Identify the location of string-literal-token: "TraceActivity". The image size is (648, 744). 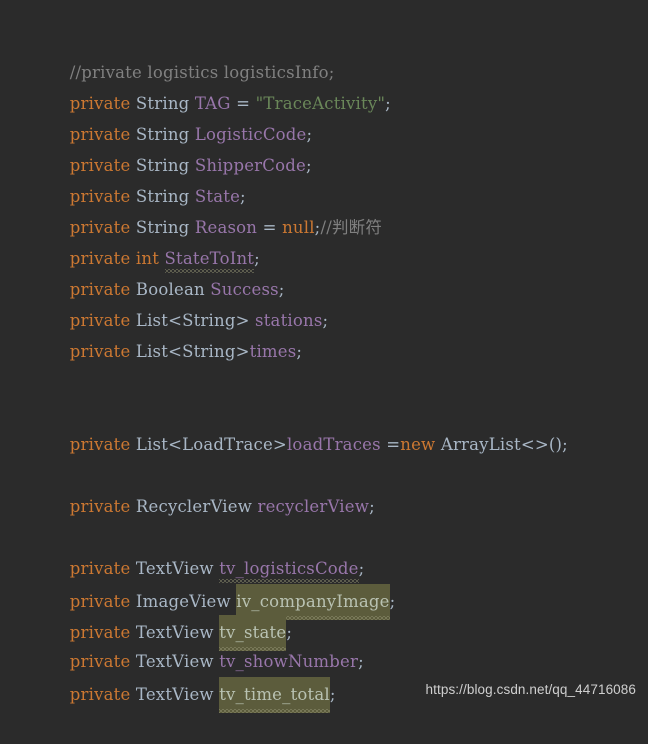
(320, 103).